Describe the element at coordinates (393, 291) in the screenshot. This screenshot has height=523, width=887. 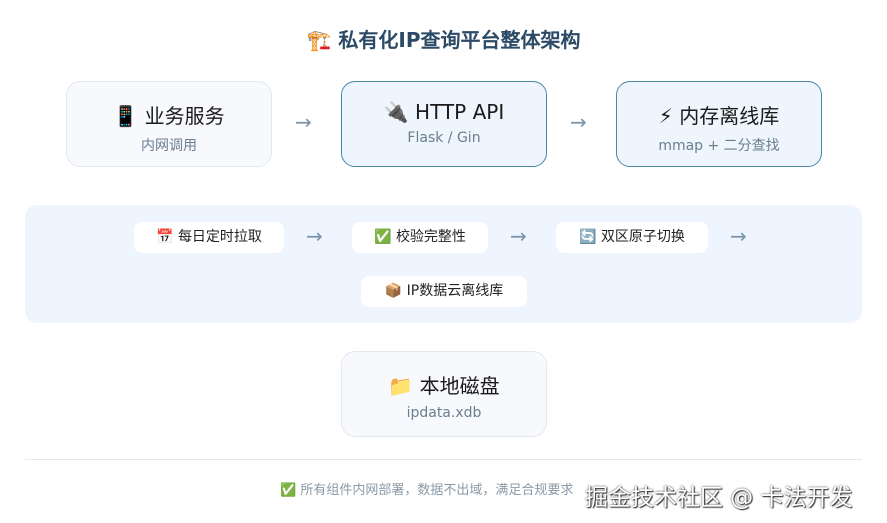
I see `package-icon: 📦` at that location.